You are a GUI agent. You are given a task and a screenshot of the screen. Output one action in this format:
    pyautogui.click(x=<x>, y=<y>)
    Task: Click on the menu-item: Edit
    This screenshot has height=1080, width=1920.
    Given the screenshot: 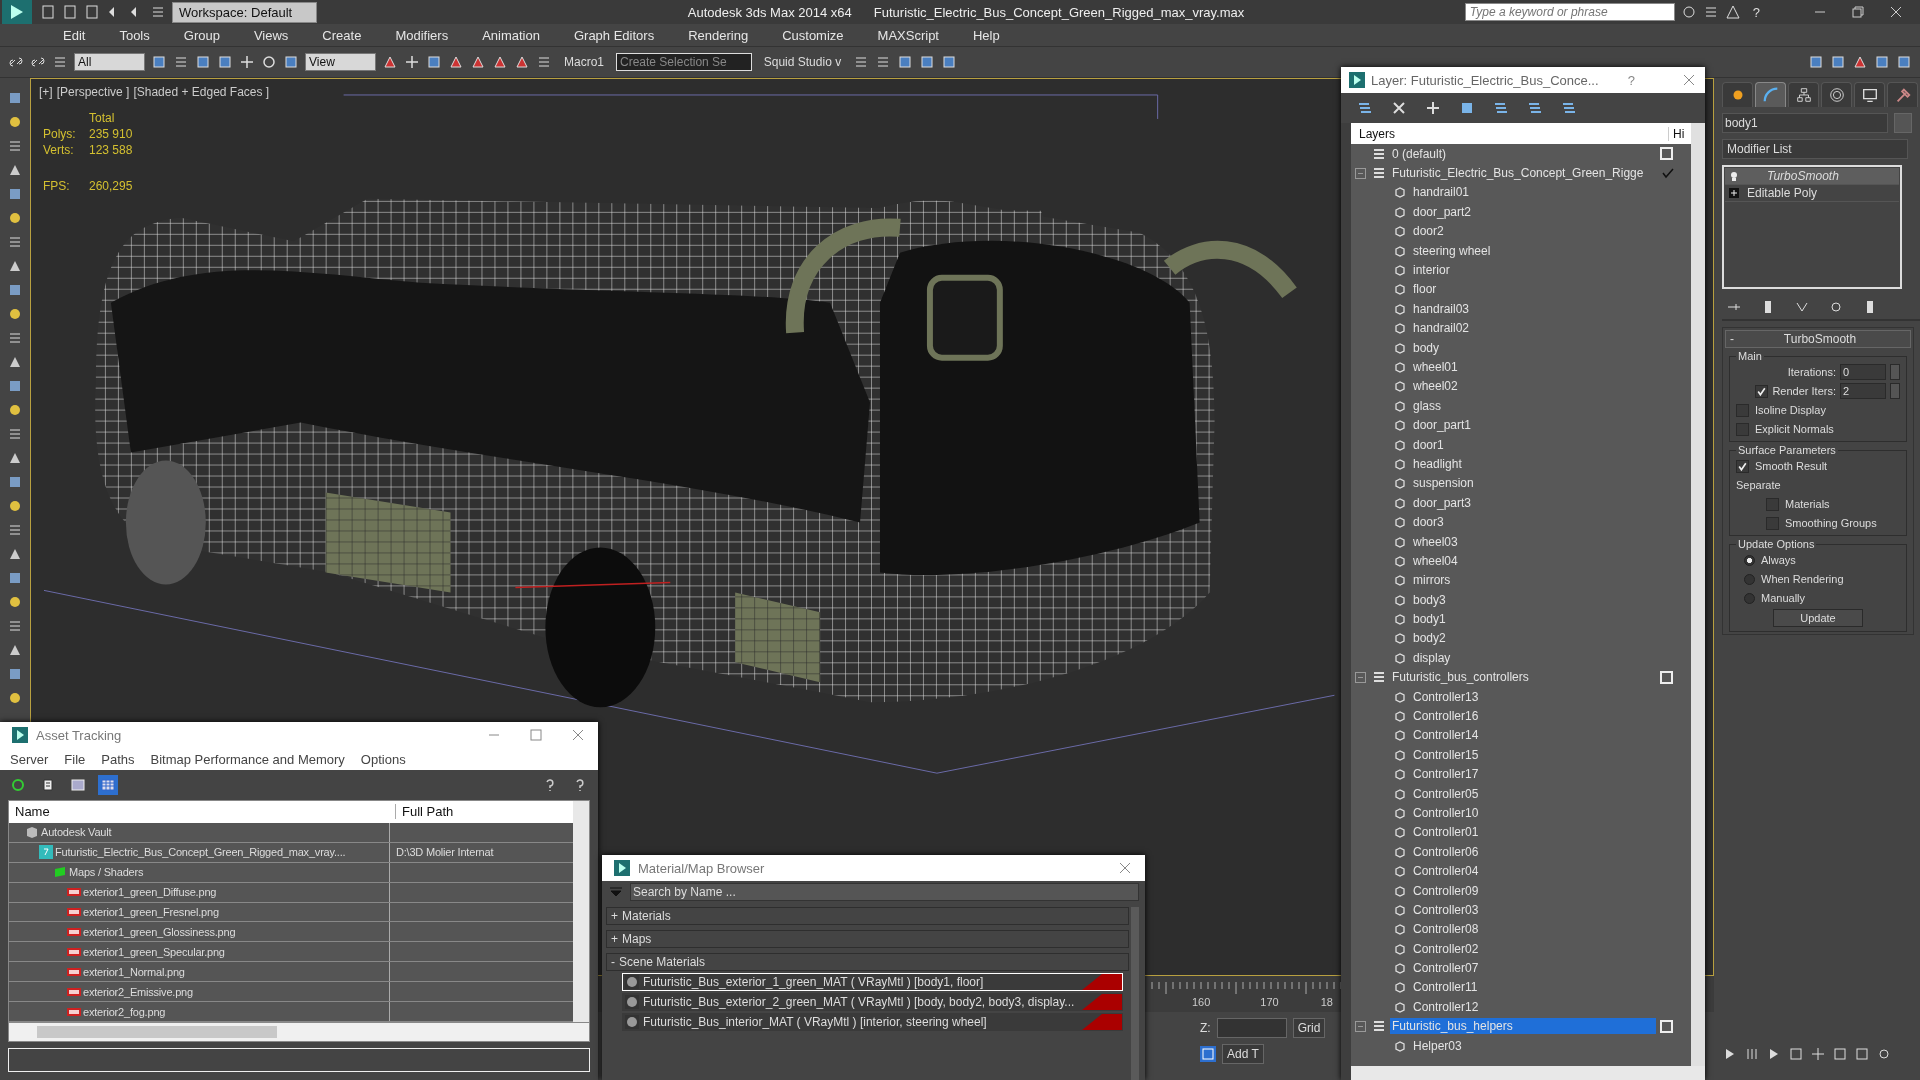 What is the action you would take?
    pyautogui.click(x=74, y=35)
    